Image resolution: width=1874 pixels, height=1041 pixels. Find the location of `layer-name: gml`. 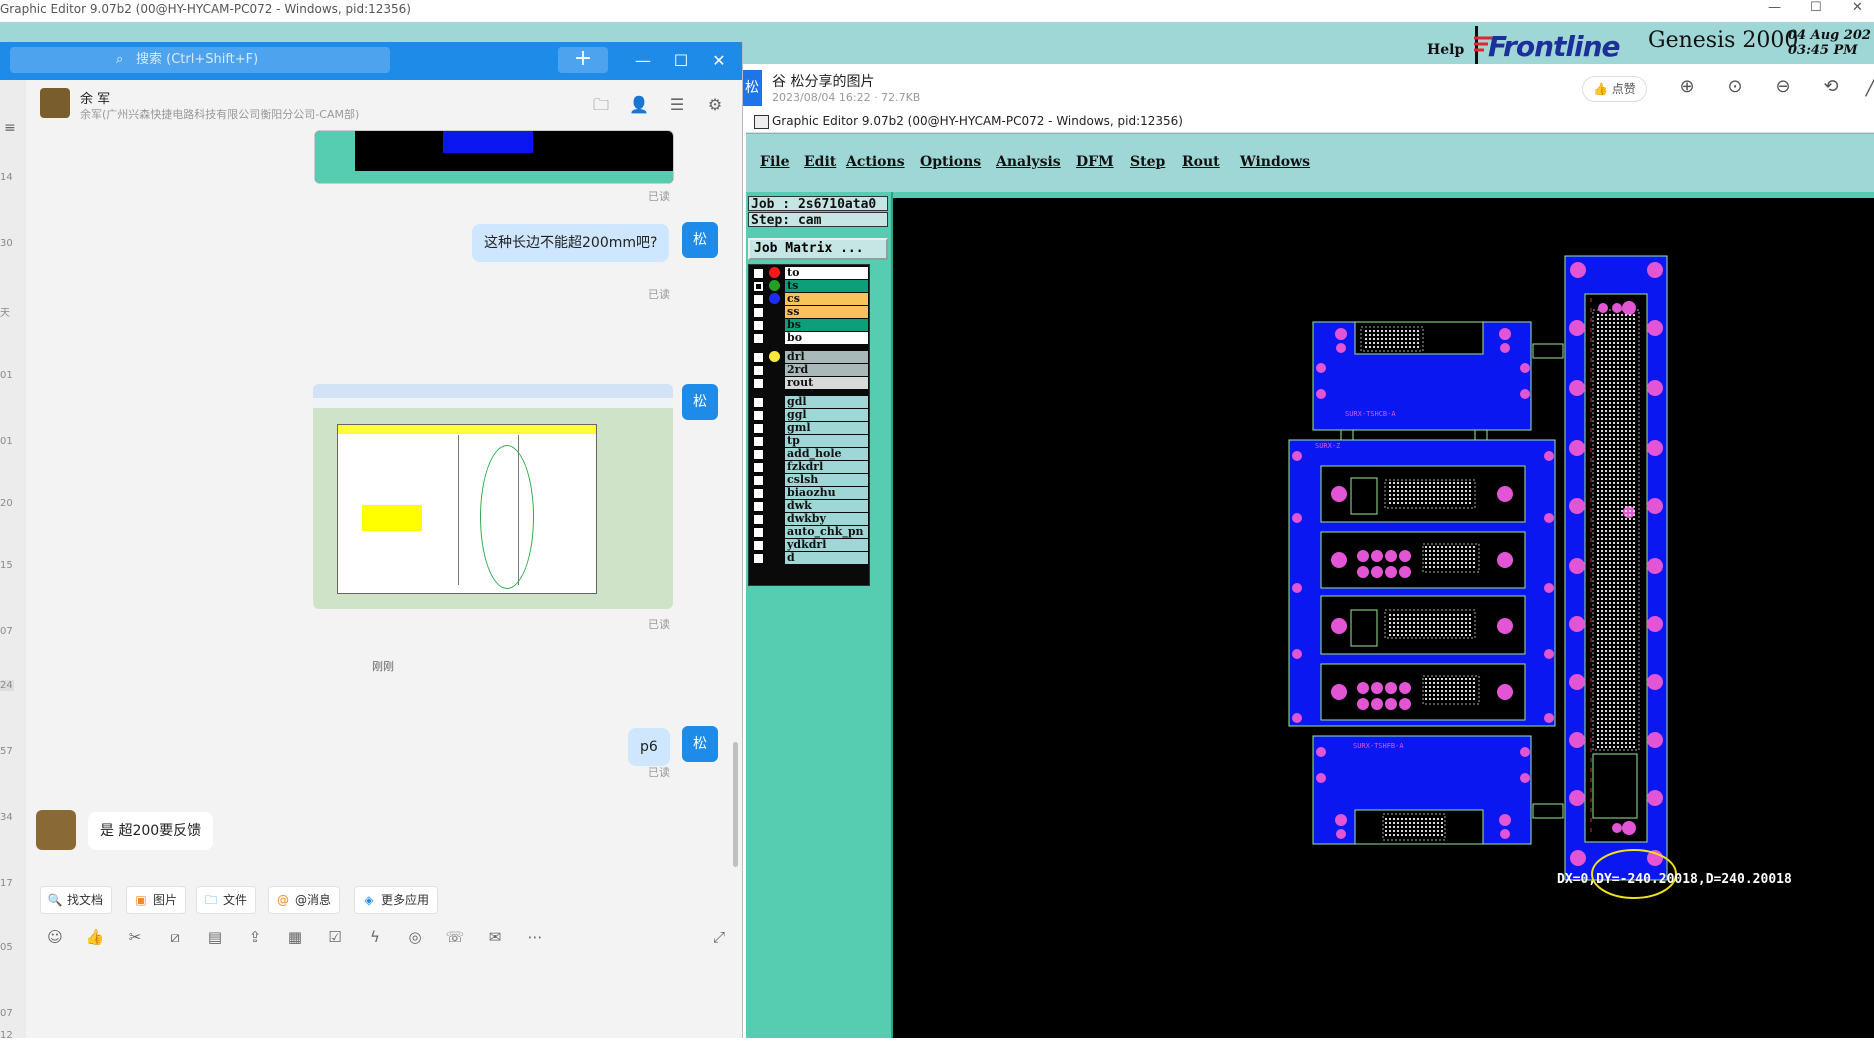

layer-name: gml is located at coordinates (826, 428).